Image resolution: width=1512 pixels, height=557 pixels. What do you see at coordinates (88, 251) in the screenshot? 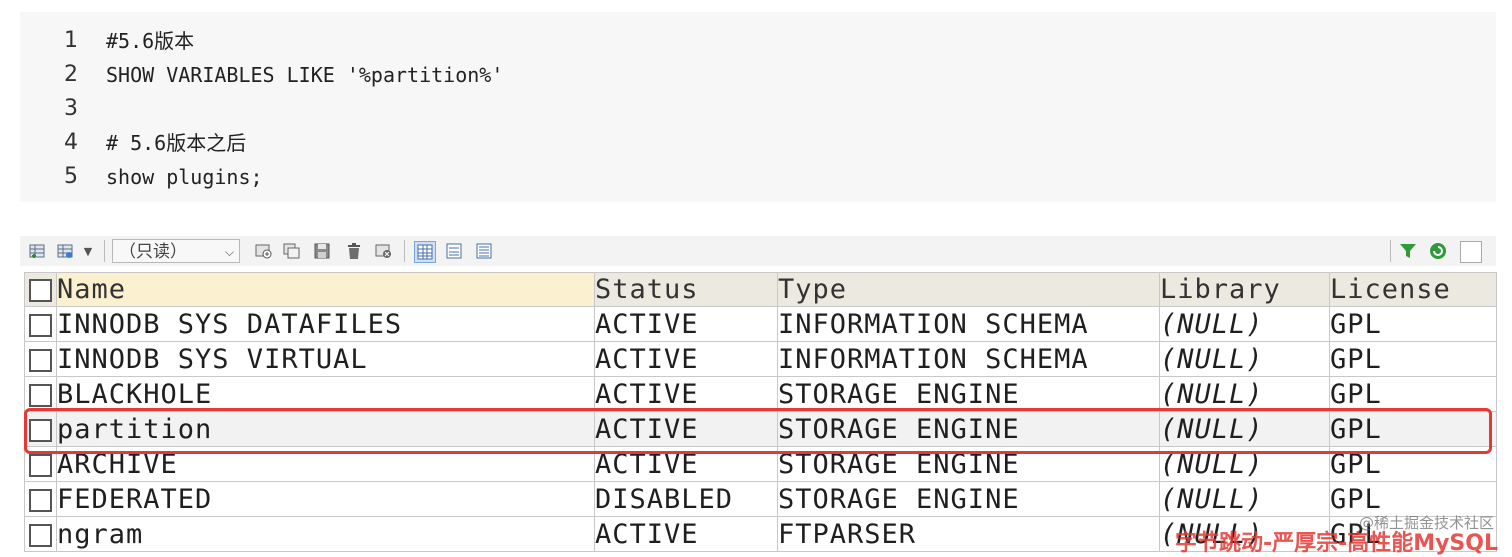
I see `chevron-down-icon: ▼` at bounding box center [88, 251].